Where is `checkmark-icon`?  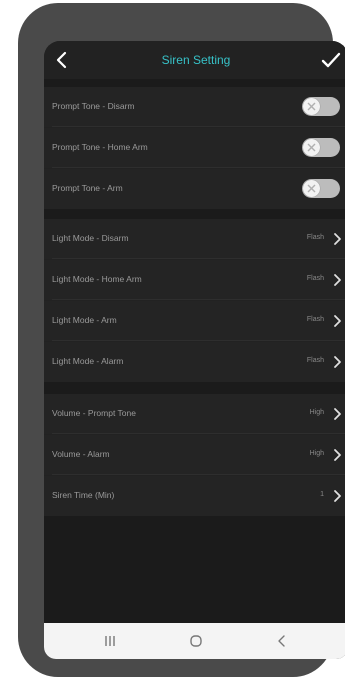 checkmark-icon is located at coordinates (331, 60).